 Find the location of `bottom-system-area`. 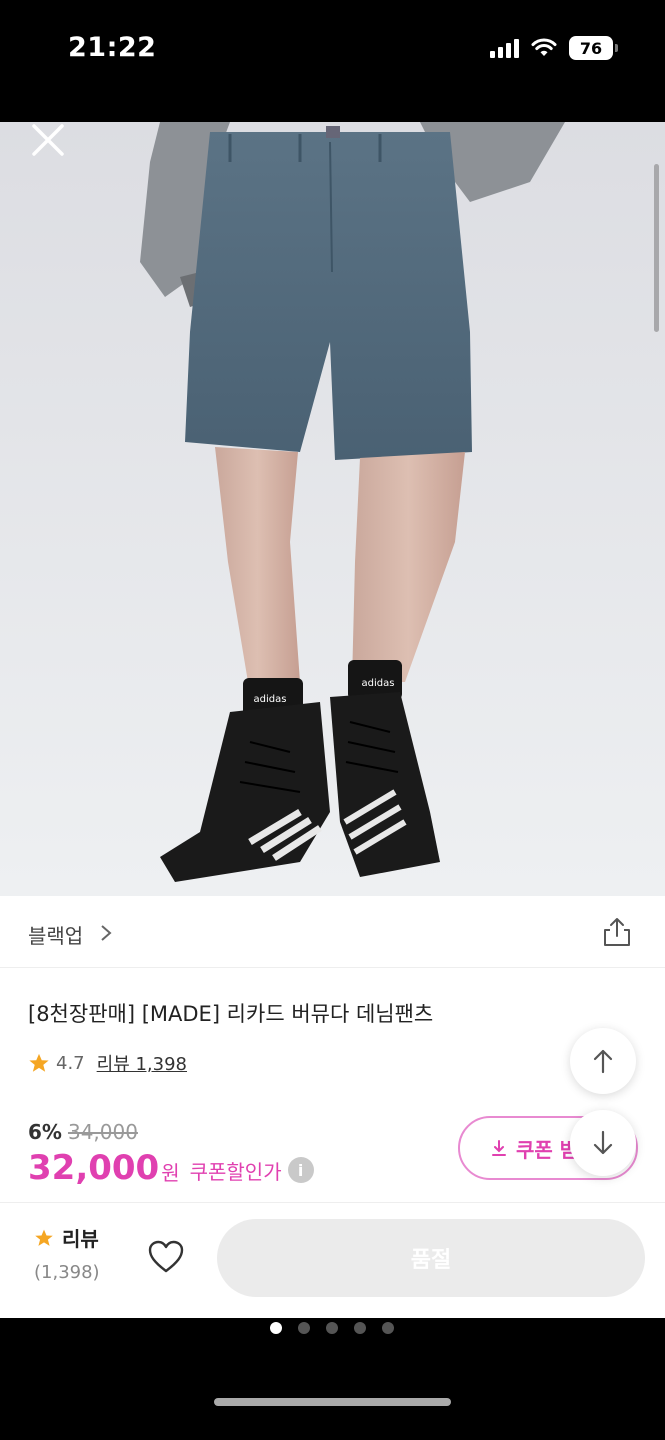

bottom-system-area is located at coordinates (332, 1379).